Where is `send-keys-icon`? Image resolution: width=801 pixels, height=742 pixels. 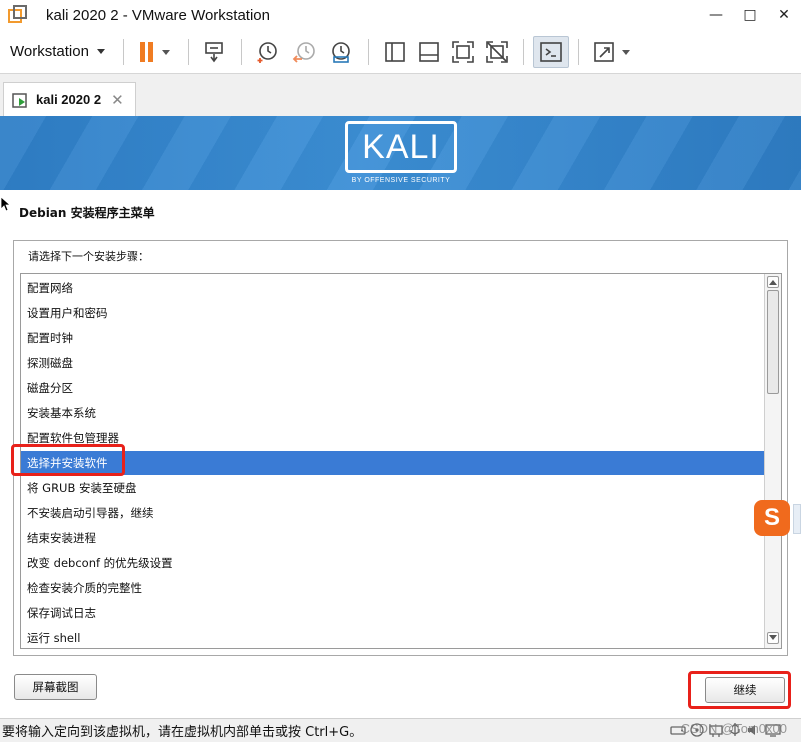 send-keys-icon is located at coordinates (214, 51).